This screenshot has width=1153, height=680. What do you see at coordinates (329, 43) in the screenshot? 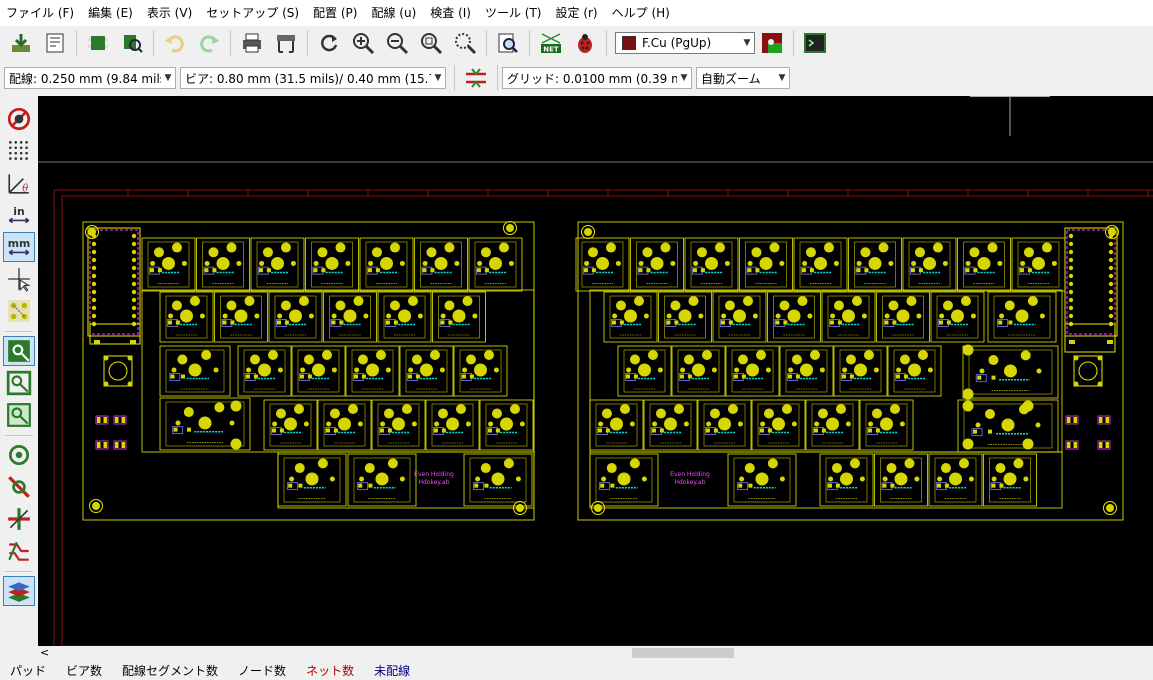
I see `redraw-icon` at bounding box center [329, 43].